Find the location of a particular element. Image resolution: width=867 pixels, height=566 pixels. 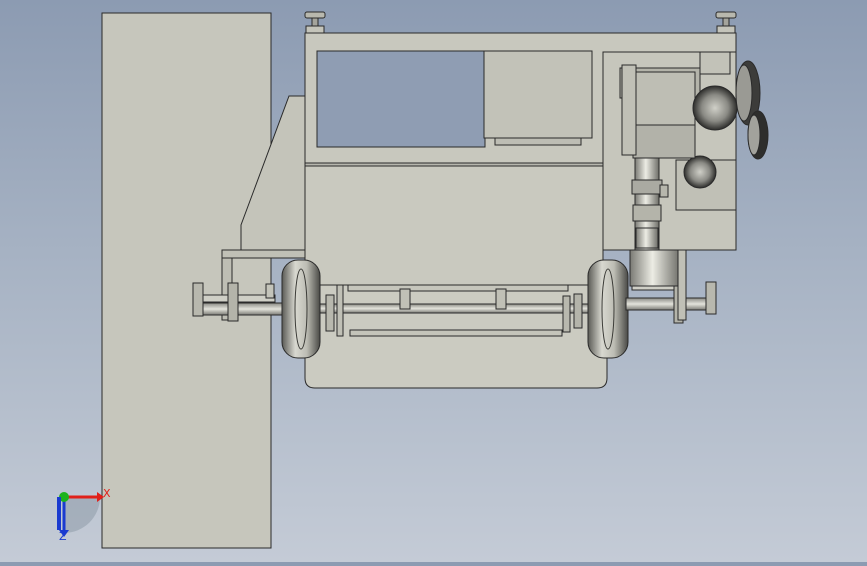

left-bracket is located at coordinates (263, 254).